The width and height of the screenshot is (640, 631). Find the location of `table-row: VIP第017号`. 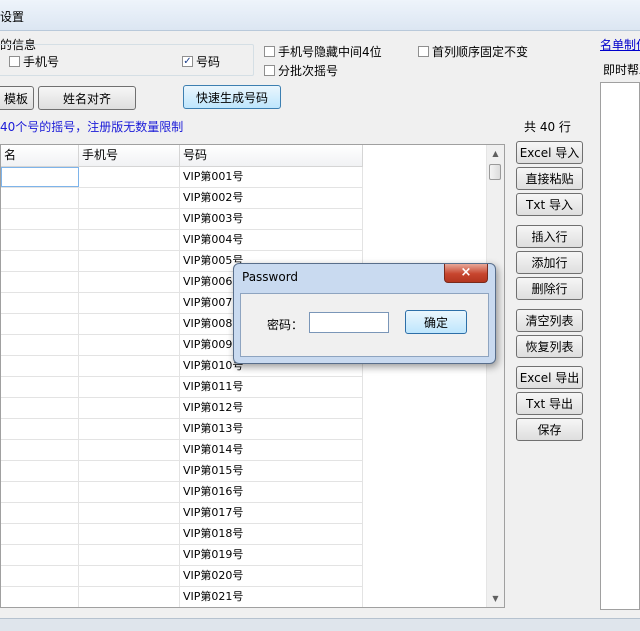

table-row: VIP第017号 is located at coordinates (182, 513).